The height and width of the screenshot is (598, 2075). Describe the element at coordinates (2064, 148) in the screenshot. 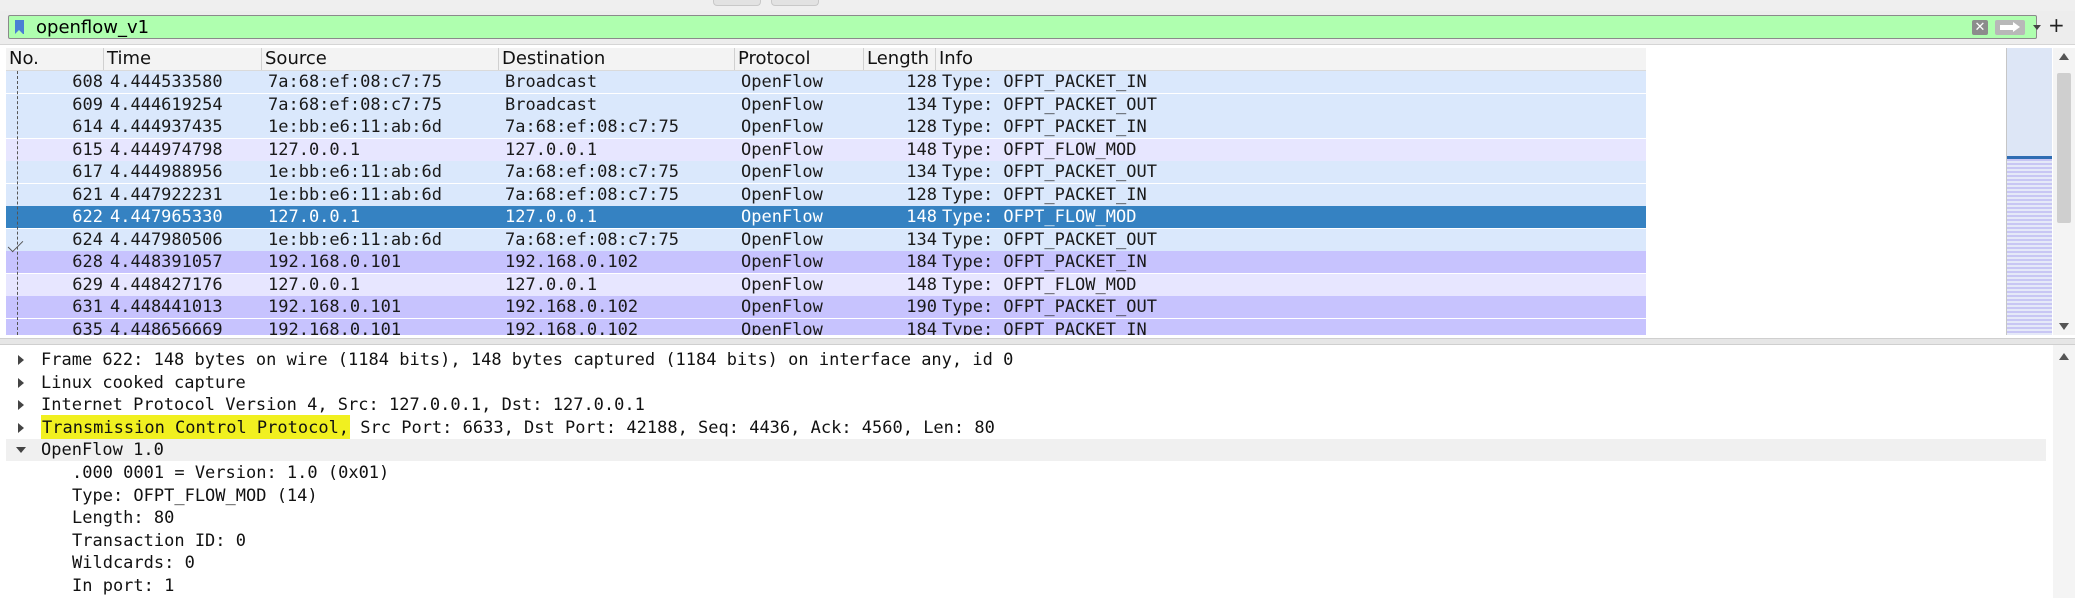

I see `scrollbar-thumb` at that location.